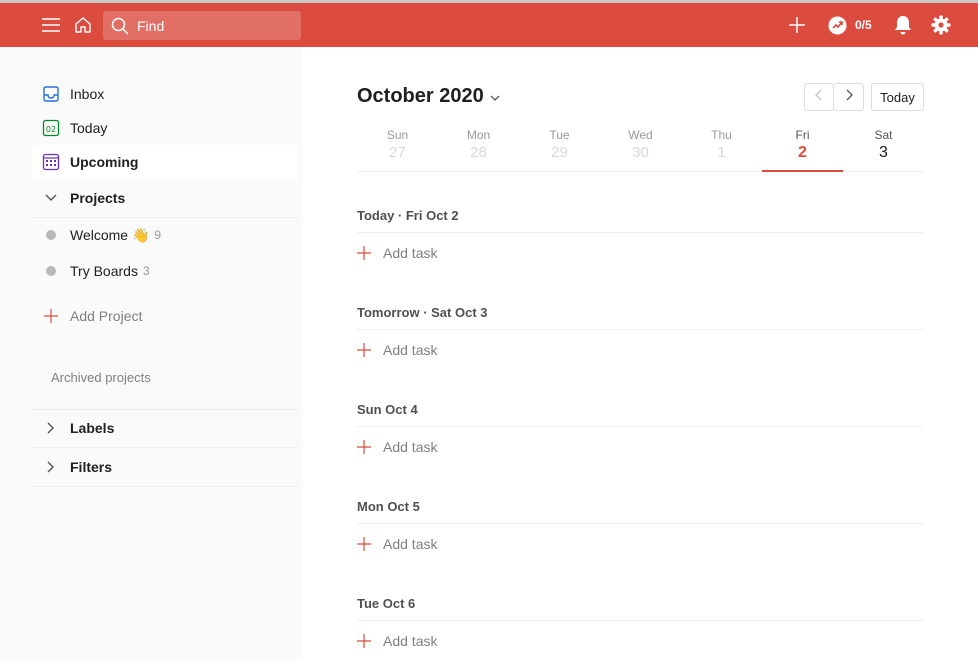 This screenshot has height=661, width=978. What do you see at coordinates (721, 152) in the screenshot?
I see `day-date: 1` at bounding box center [721, 152].